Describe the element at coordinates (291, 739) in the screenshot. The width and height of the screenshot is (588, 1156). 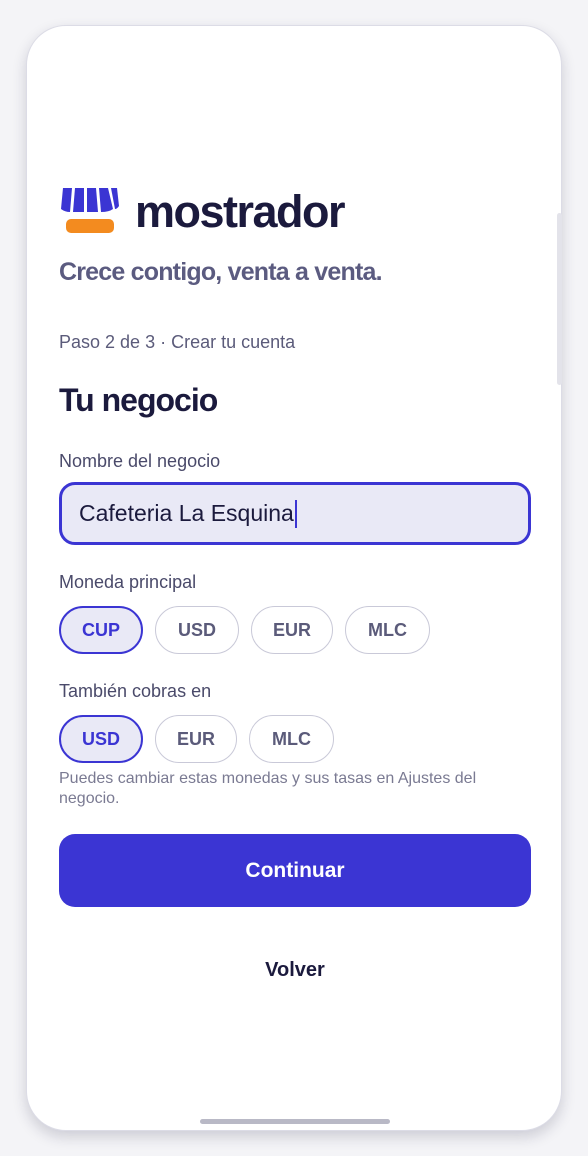
I see `also-accept-chip-mlc: MLC` at that location.